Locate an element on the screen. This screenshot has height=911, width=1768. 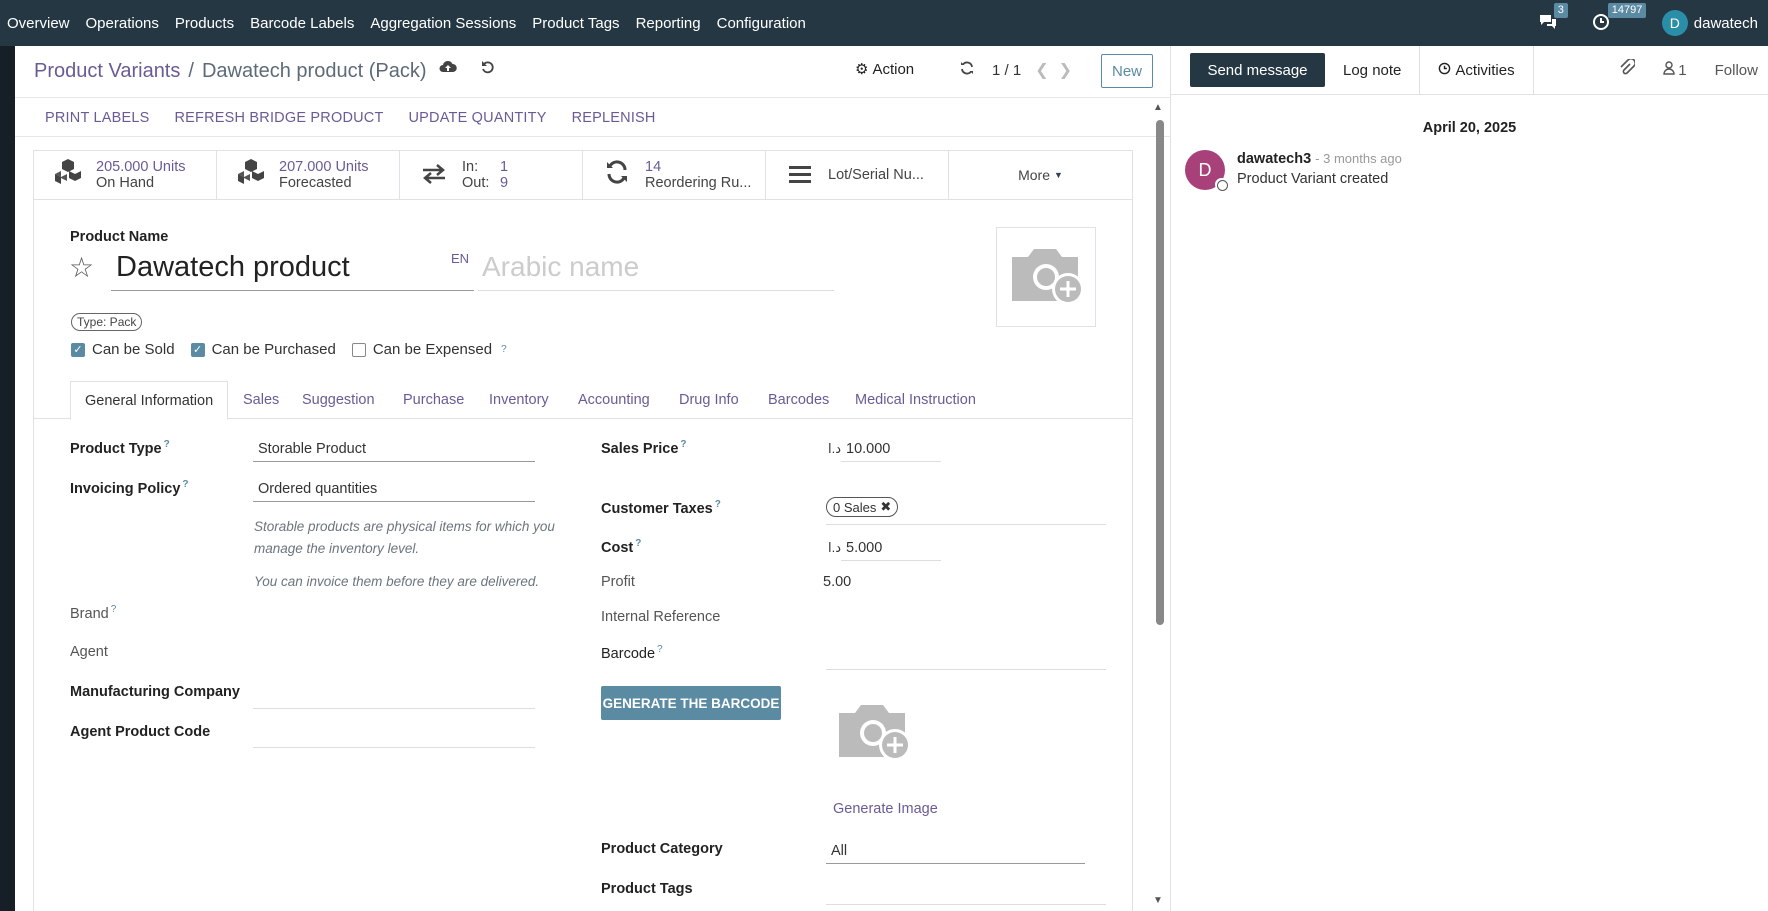
cost-field: 5.000 is located at coordinates (891, 550).